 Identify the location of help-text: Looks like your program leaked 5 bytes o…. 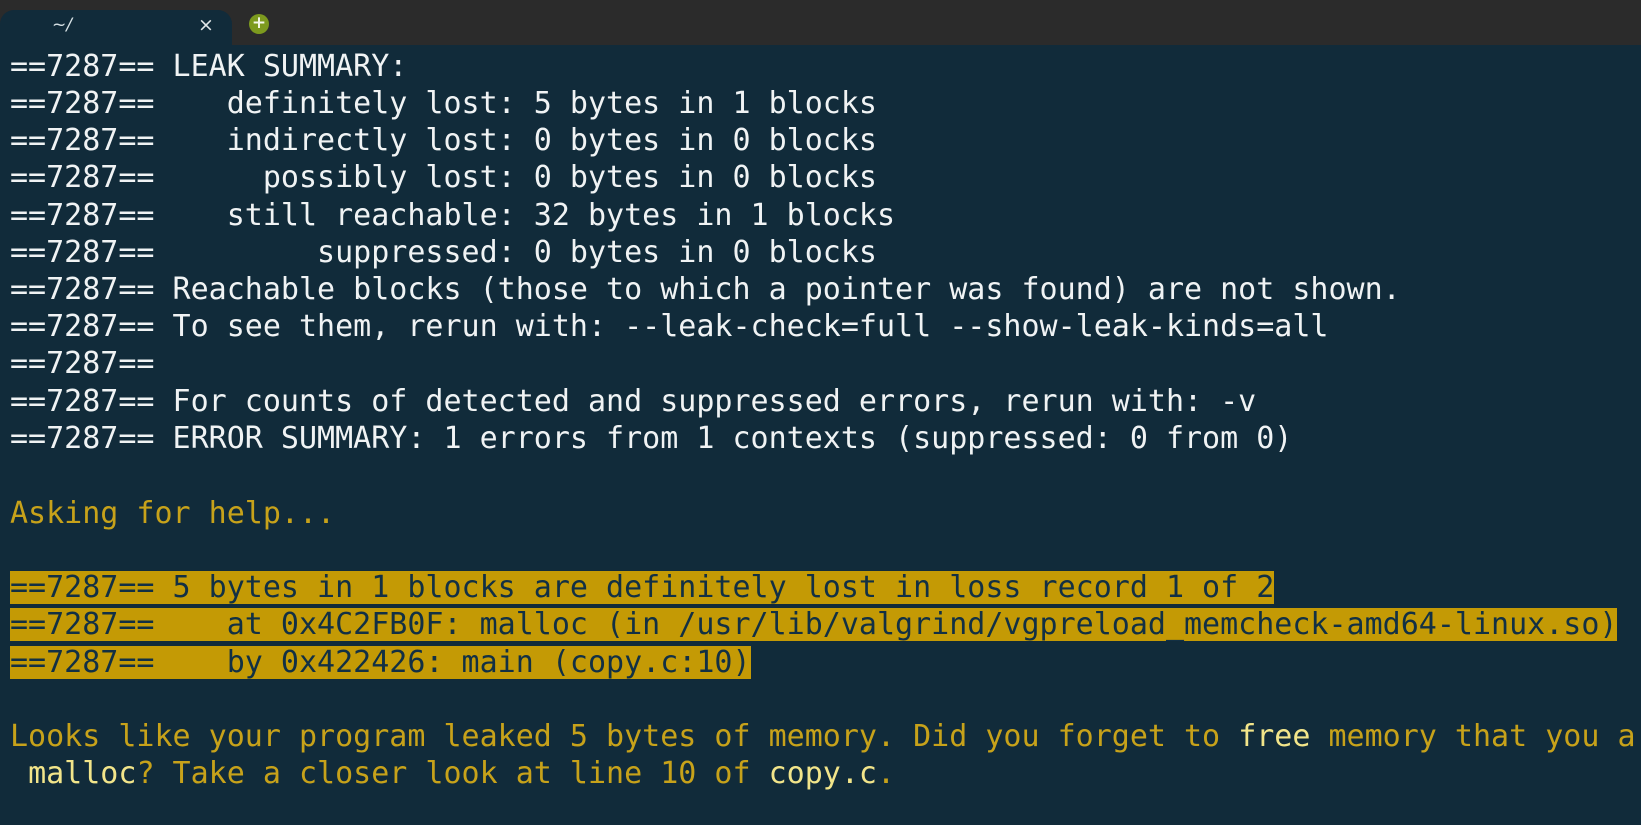
(624, 736).